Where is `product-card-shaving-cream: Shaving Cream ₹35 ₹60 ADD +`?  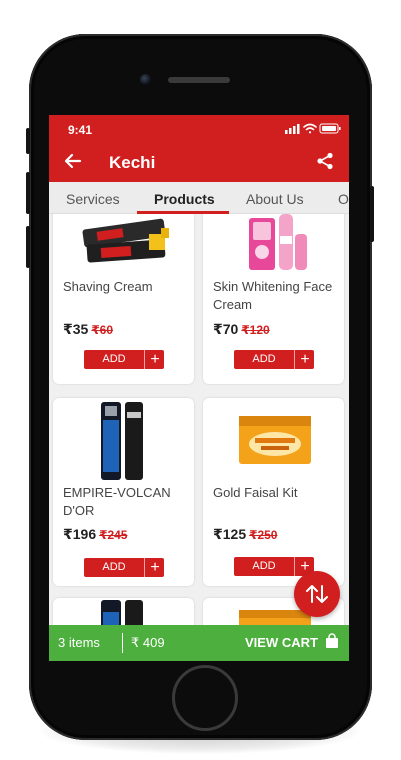 product-card-shaving-cream: Shaving Cream ₹35 ₹60 ADD + is located at coordinates (123, 299).